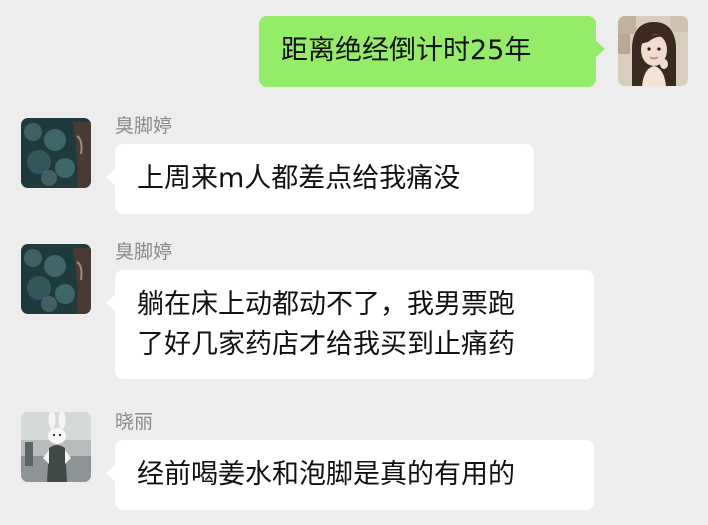  What do you see at coordinates (56, 447) in the screenshot?
I see `rabbit-figure-avatar-icon` at bounding box center [56, 447].